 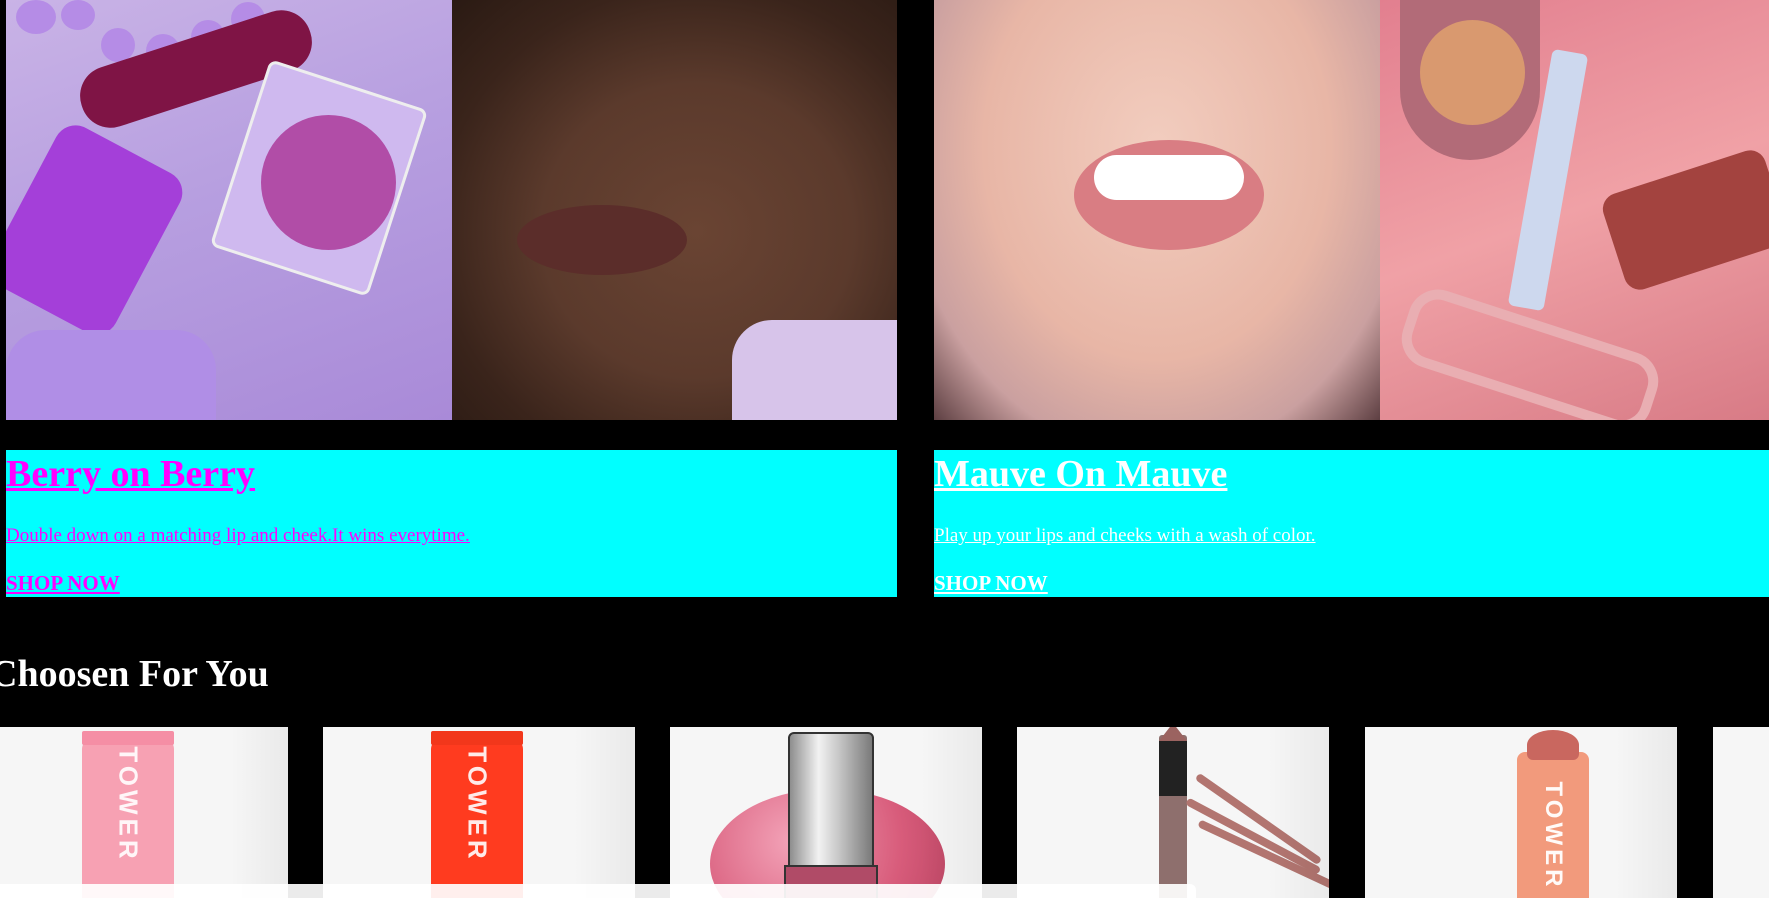 I want to click on promo-title: Berry on Berry, so click(x=130, y=474).